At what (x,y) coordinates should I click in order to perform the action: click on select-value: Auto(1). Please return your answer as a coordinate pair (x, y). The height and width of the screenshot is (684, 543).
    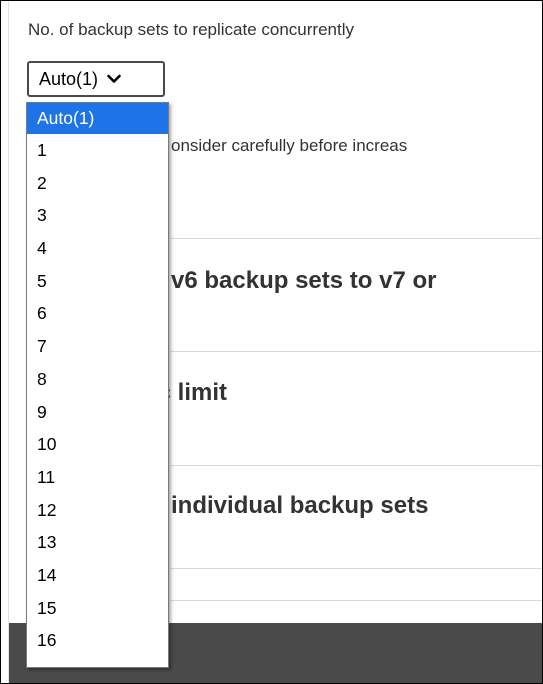
    Looking at the image, I should click on (69, 78).